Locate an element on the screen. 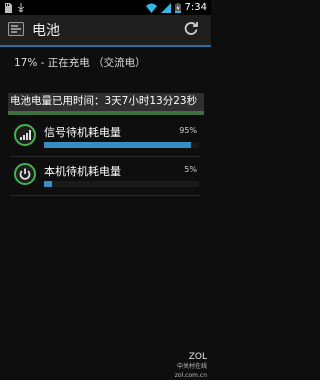 This screenshot has width=320, height=380. watermark: ZOL 中关村在线 zol.com.cn is located at coordinates (191, 366).